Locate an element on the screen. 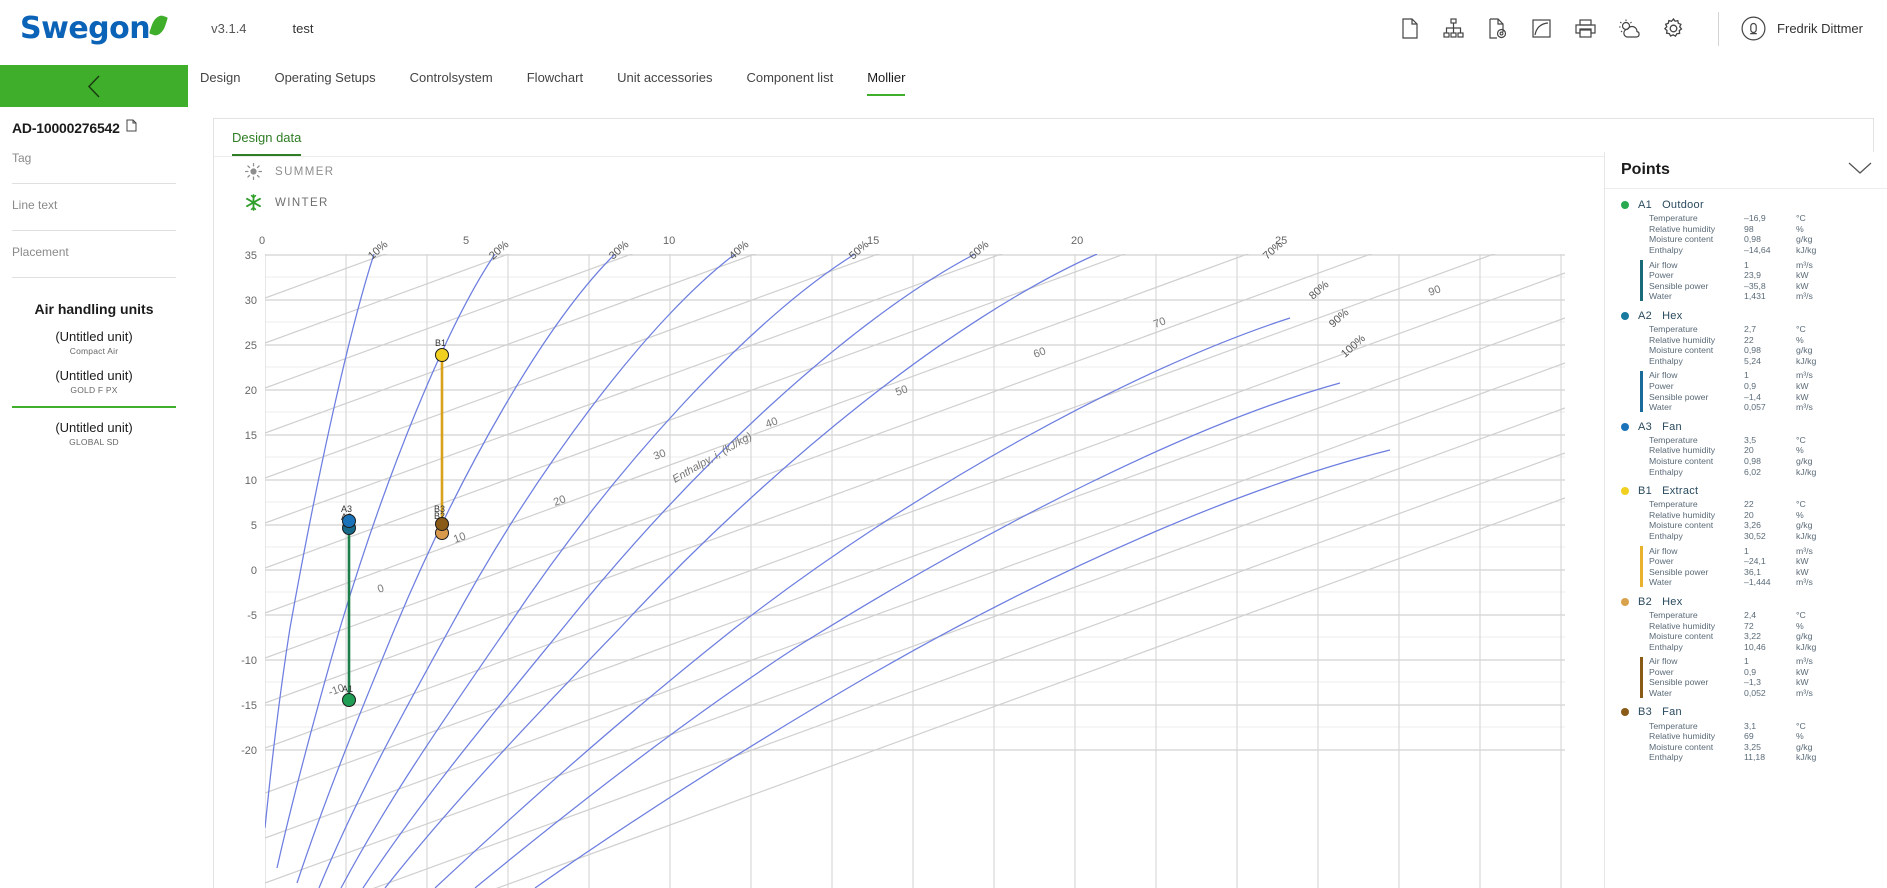  y-tick: 35 is located at coordinates (251, 256).